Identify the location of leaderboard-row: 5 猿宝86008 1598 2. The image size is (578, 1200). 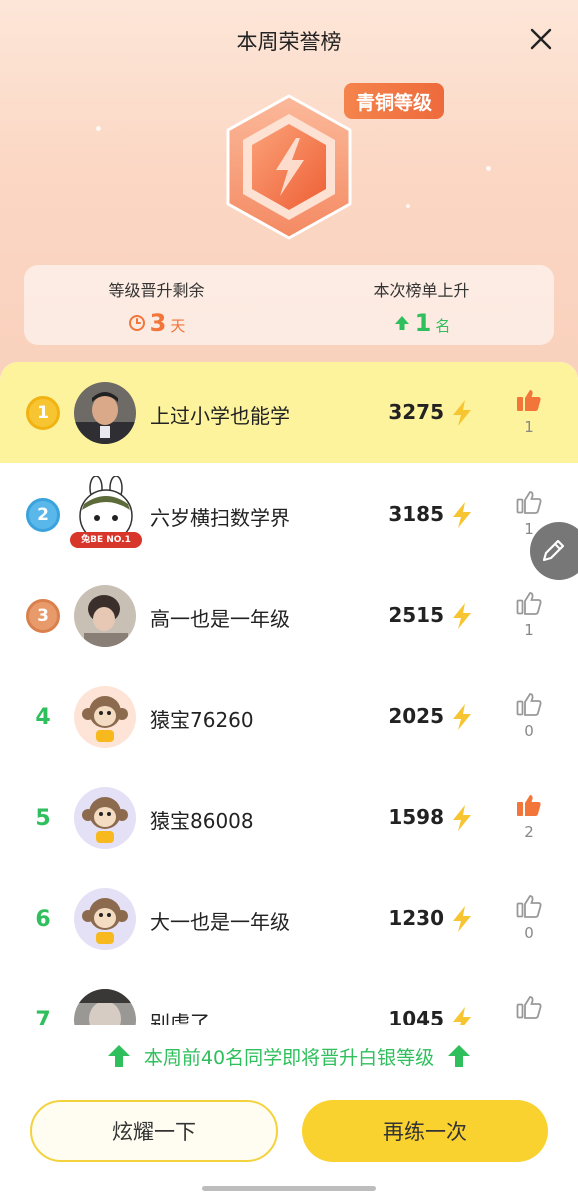
(289, 817).